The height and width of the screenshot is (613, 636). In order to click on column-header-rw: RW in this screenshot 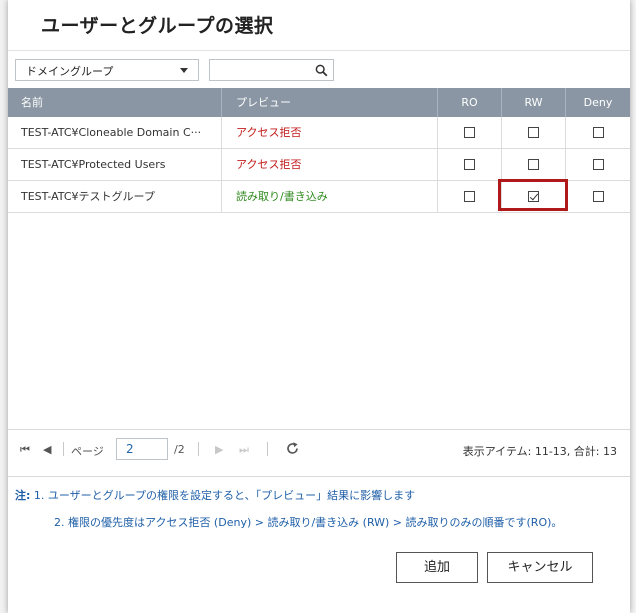, I will do `click(534, 102)`.